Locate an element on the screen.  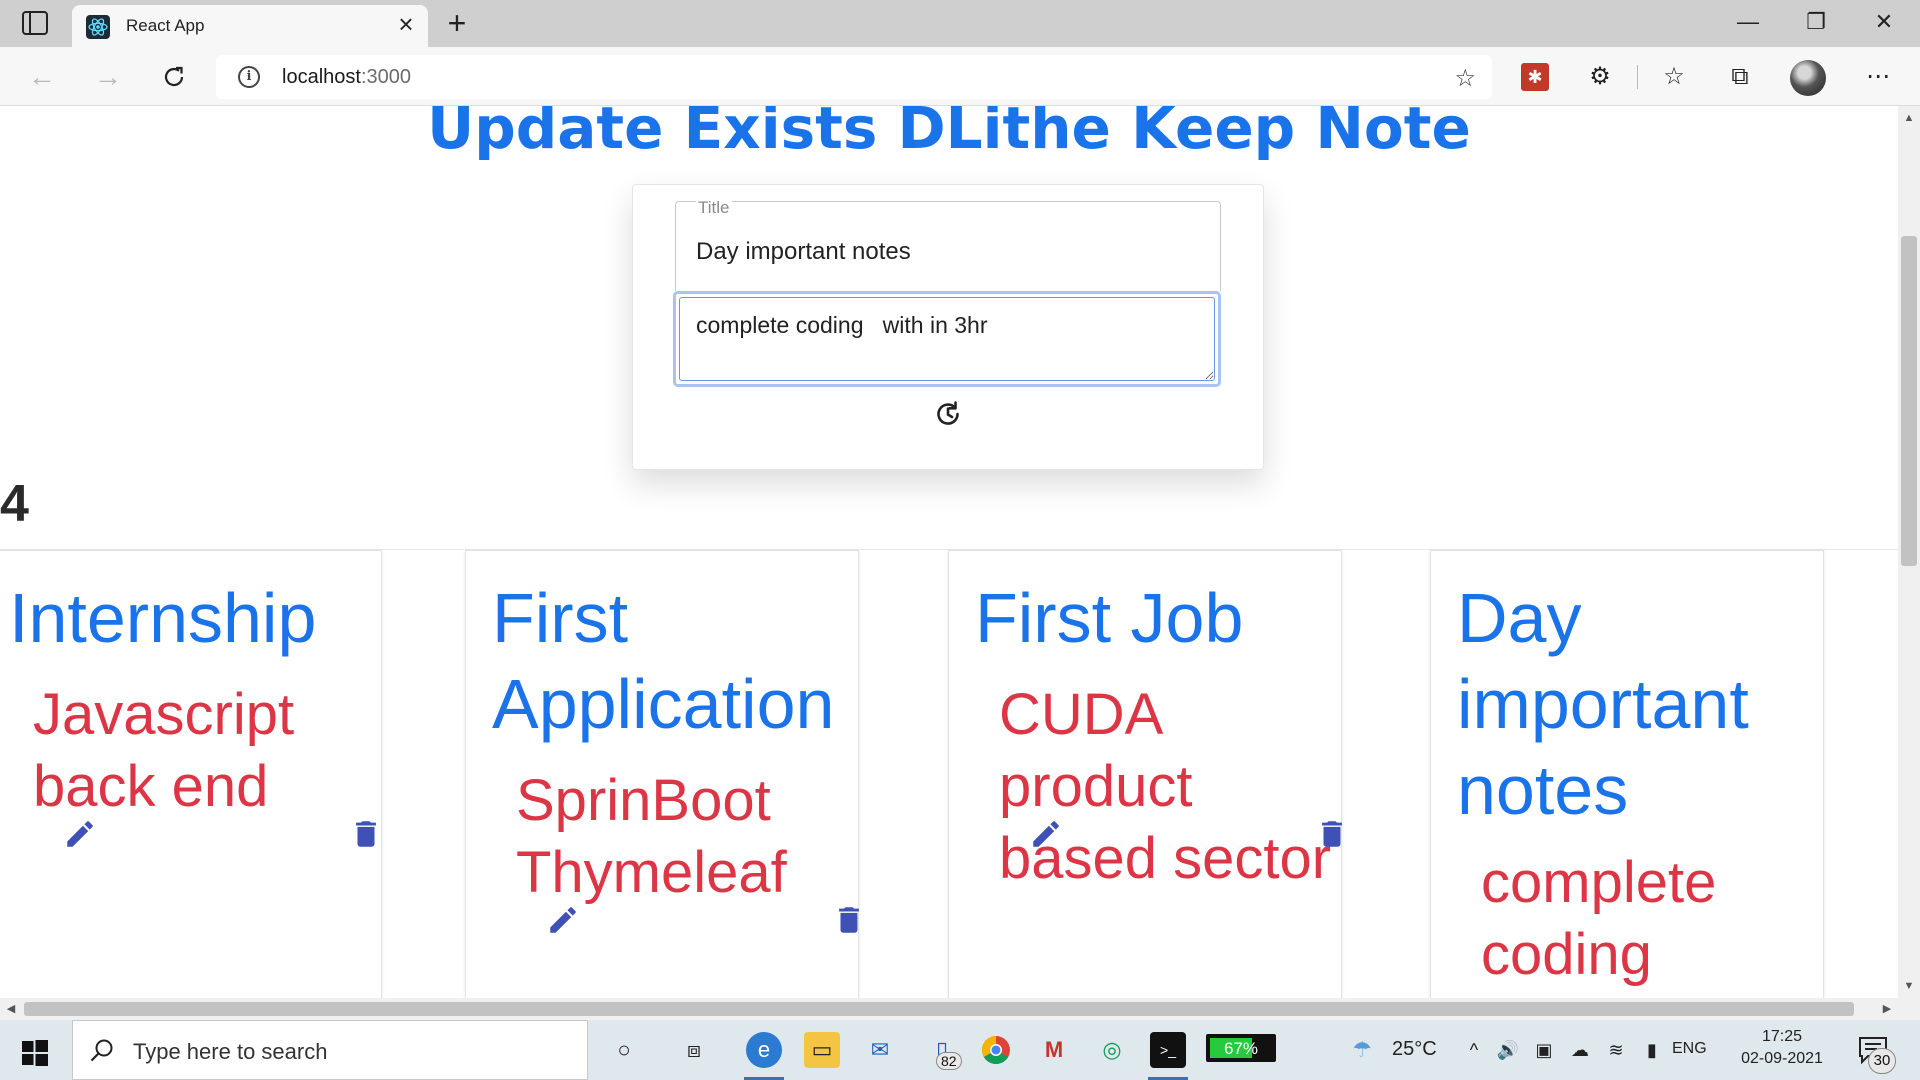
page-title: Update Exists DLithe Keep Note is located at coordinates (949, 134).